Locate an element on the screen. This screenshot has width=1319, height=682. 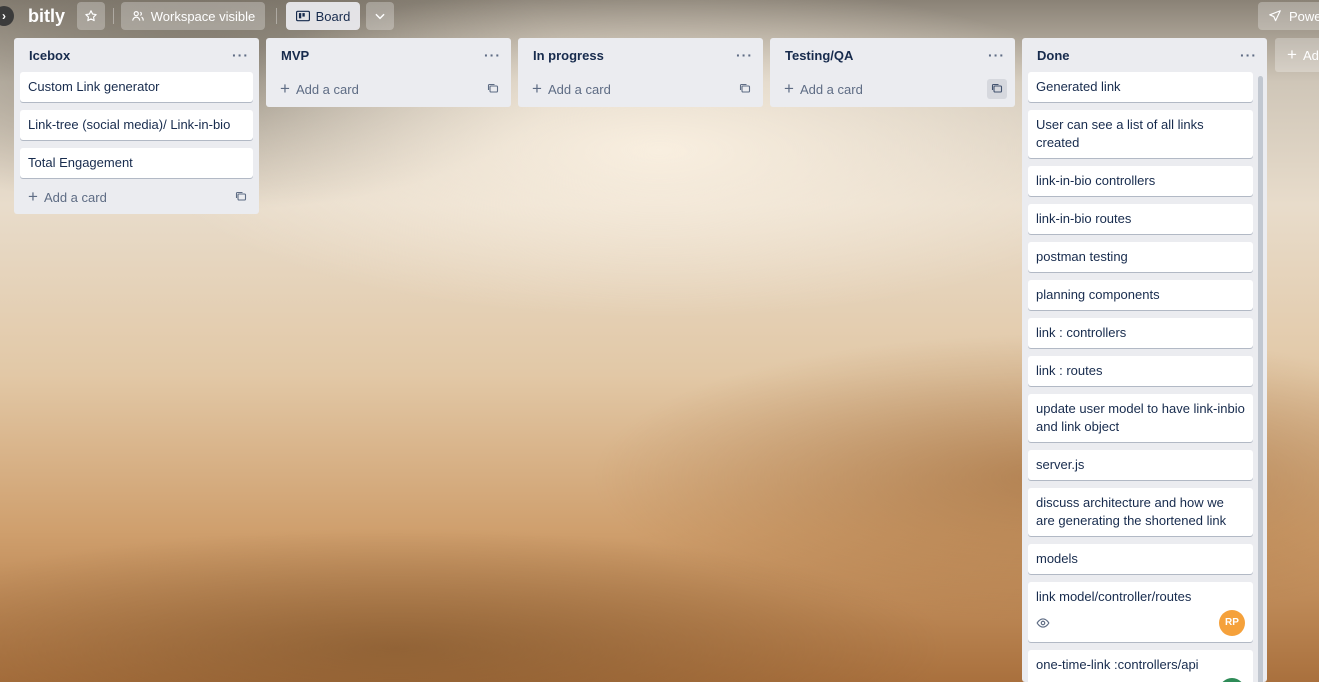
list-title: MVP is located at coordinates (295, 55).